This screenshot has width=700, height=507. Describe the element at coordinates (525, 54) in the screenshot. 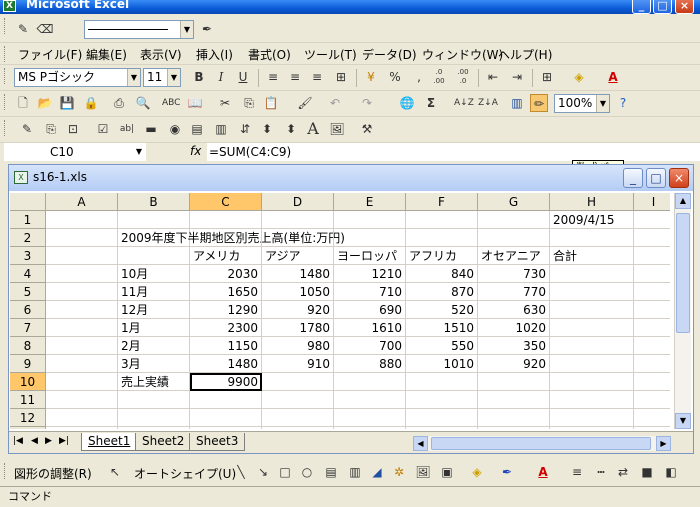

I see `menu-help: ヘルプ(H)` at that location.